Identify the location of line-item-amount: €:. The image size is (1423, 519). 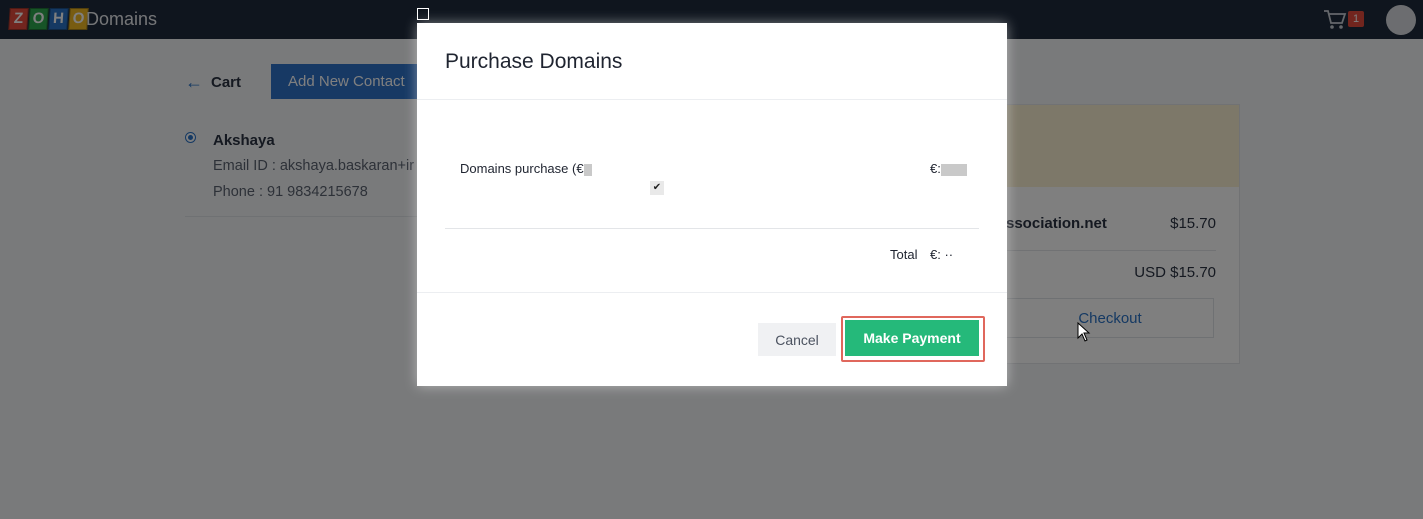
(948, 168).